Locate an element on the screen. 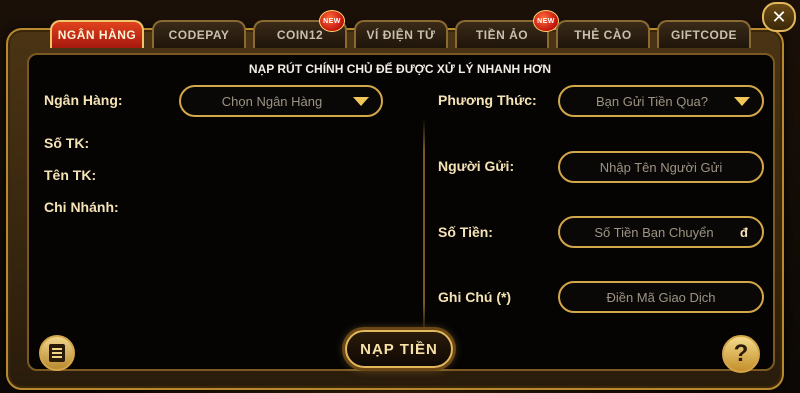  note-input: Điền Mã Giao Dịch is located at coordinates (661, 297).